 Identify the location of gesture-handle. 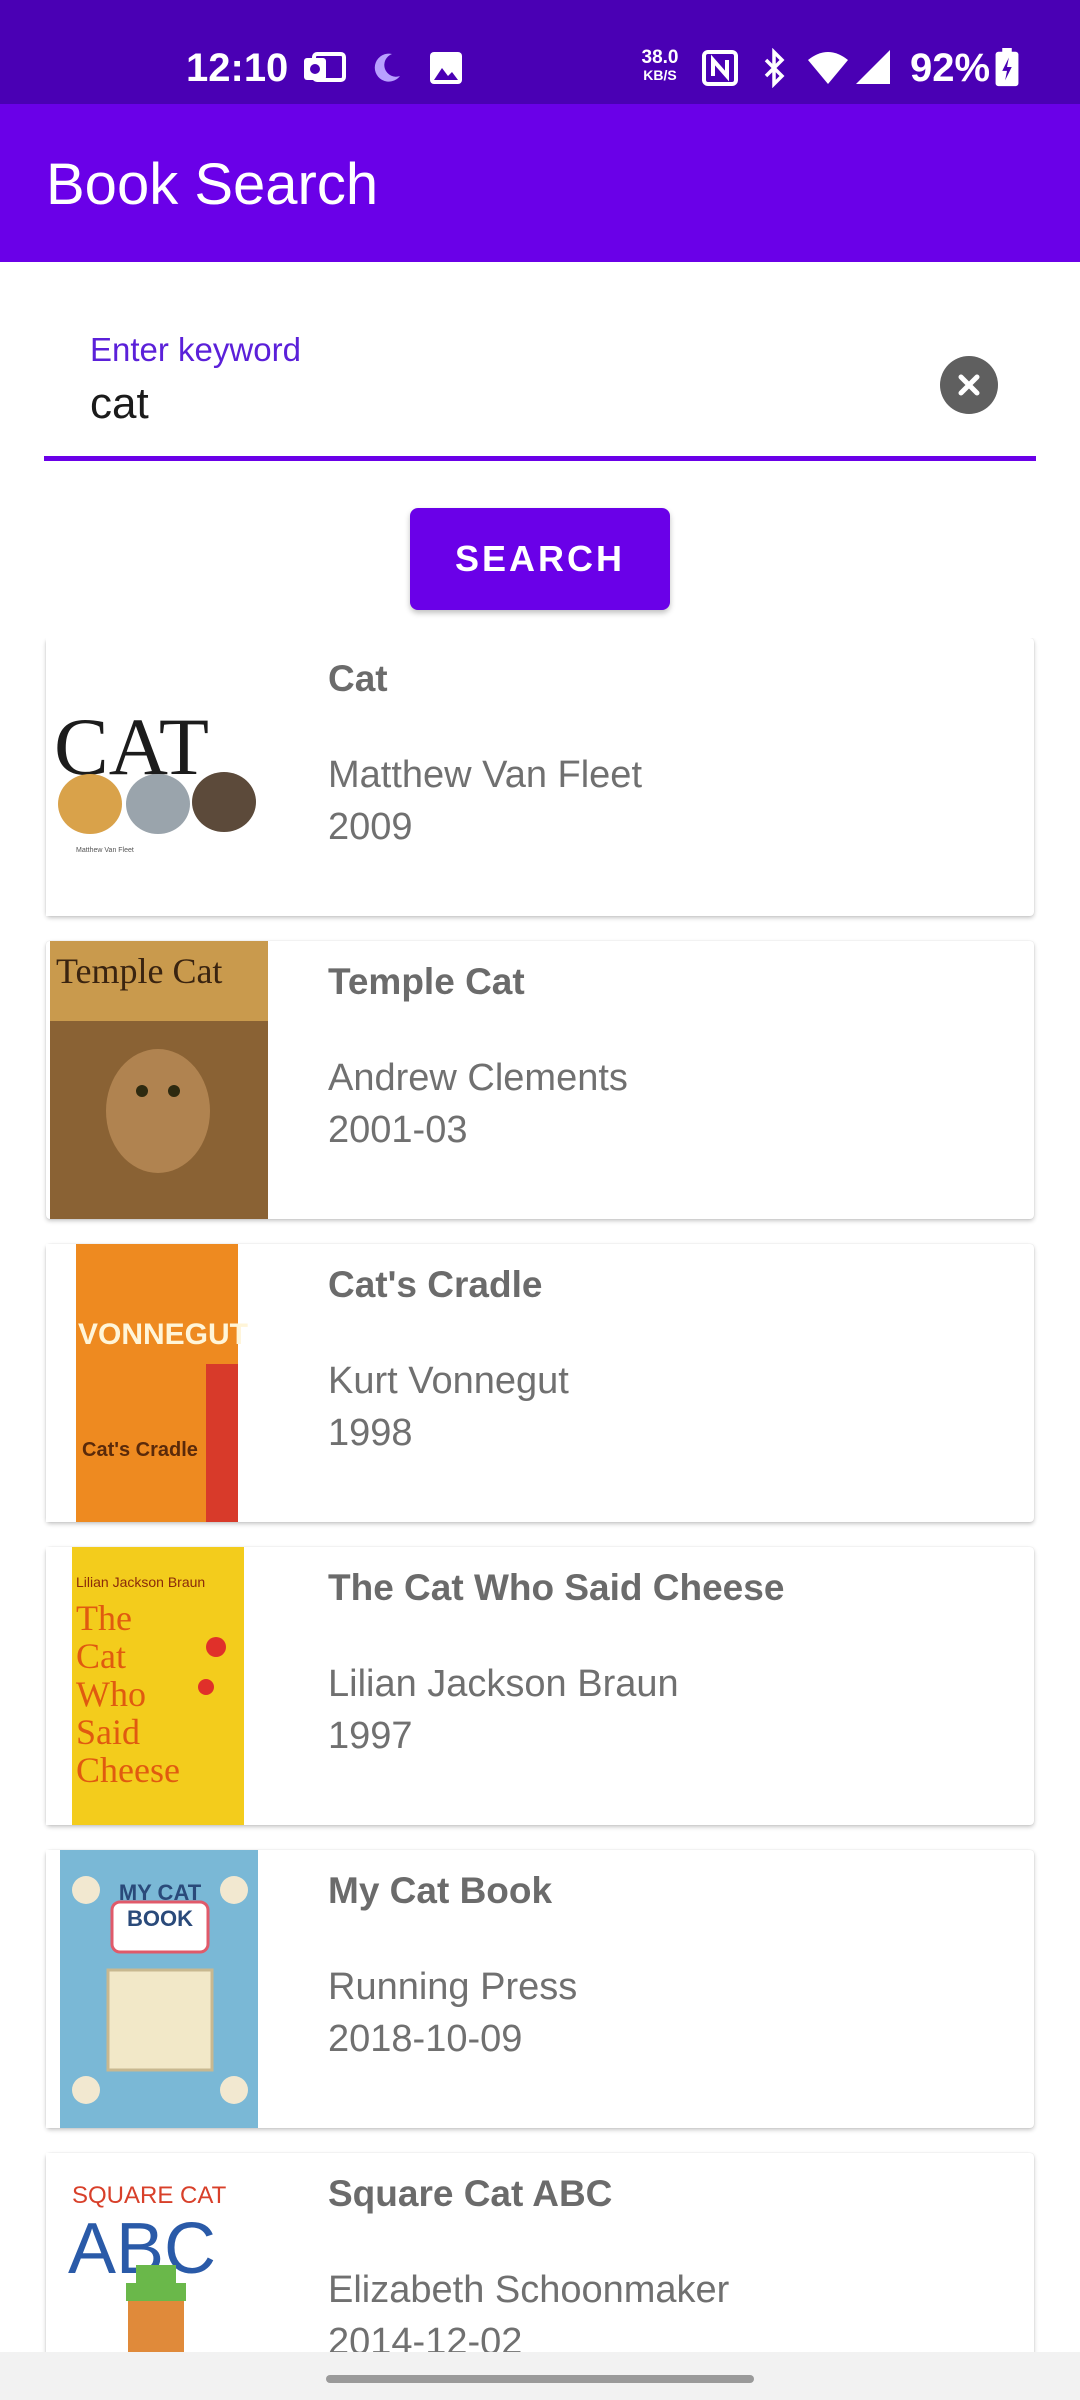
(540, 2379).